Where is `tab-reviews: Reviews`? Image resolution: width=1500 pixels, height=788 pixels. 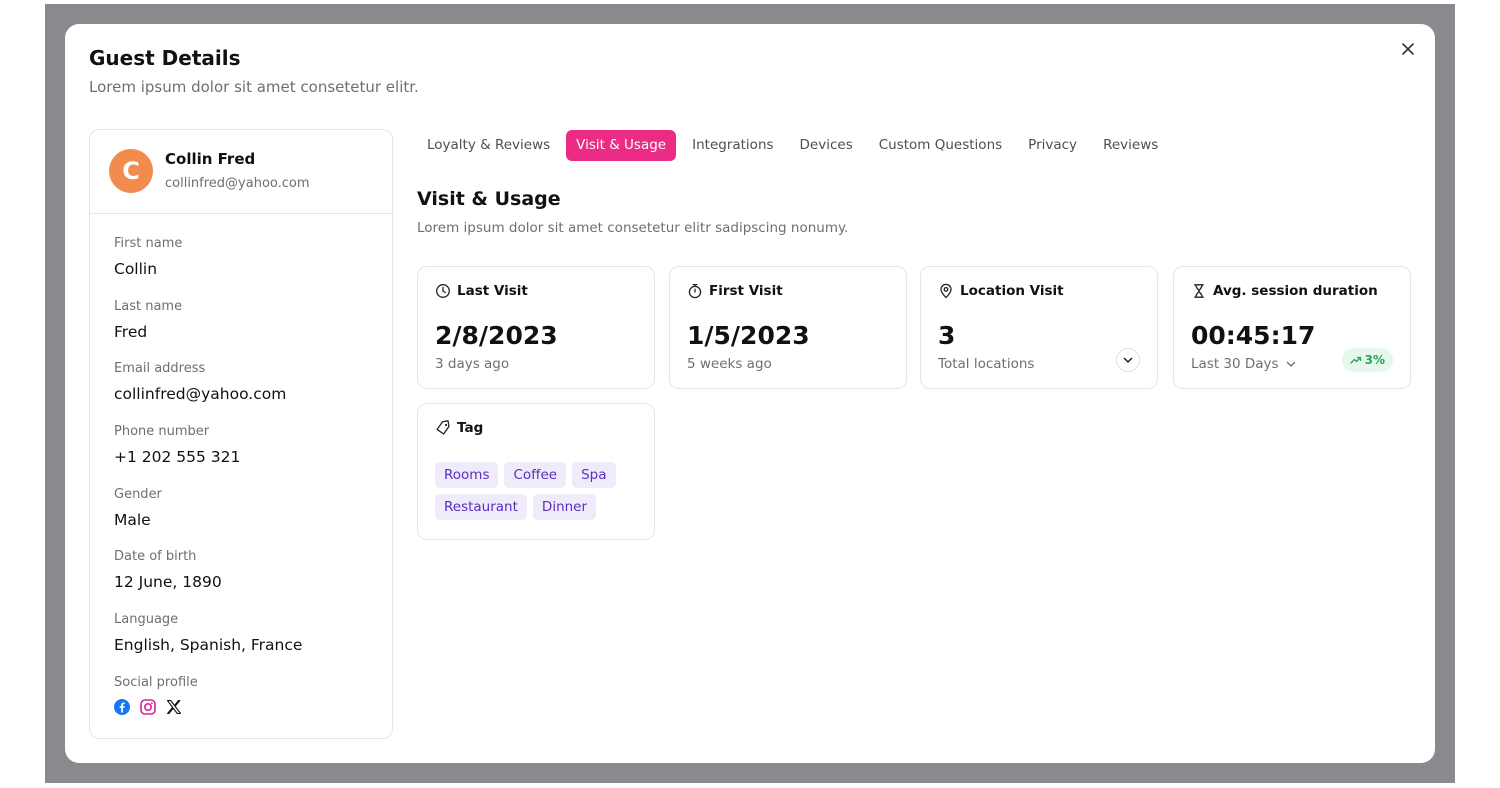 tab-reviews: Reviews is located at coordinates (1130, 145).